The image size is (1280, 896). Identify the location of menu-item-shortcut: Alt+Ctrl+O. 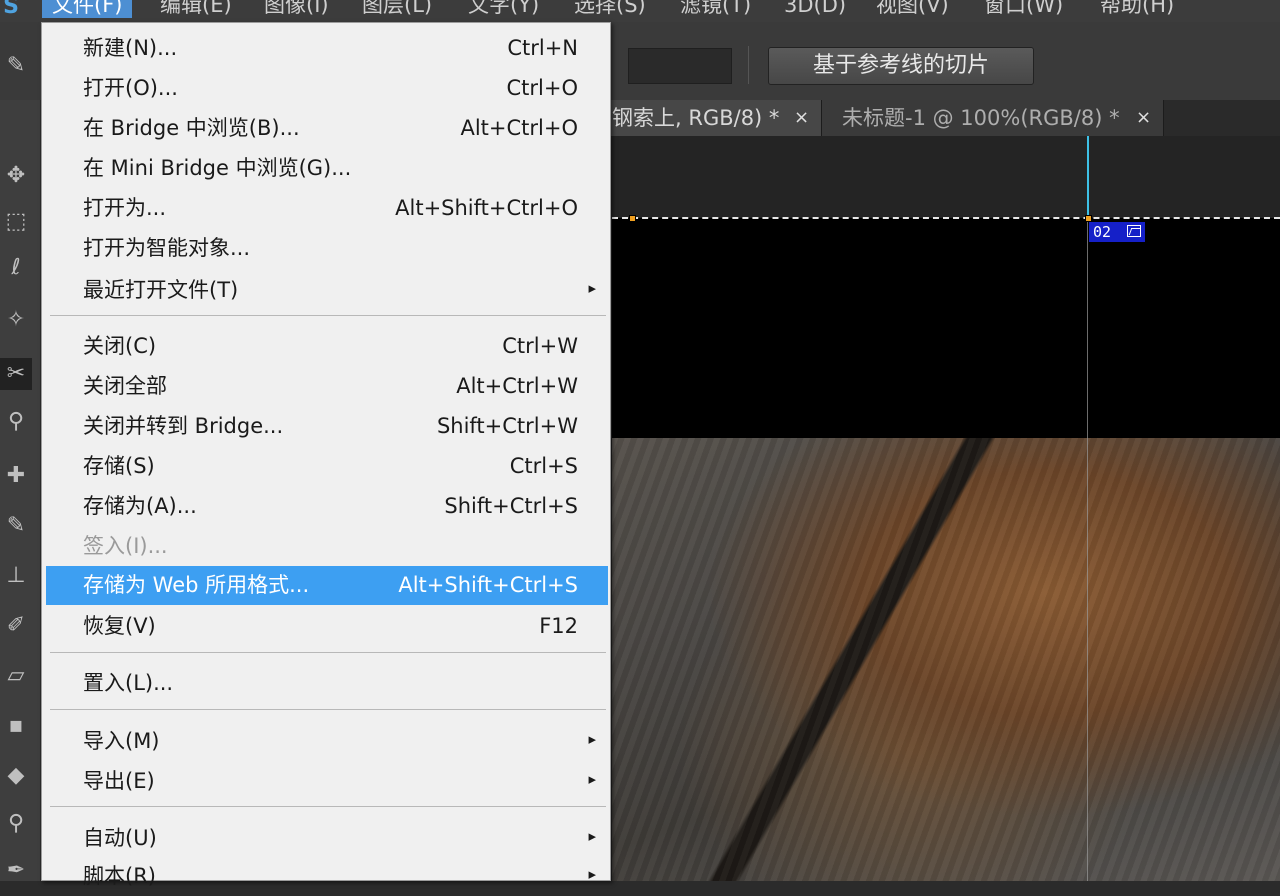
(519, 128).